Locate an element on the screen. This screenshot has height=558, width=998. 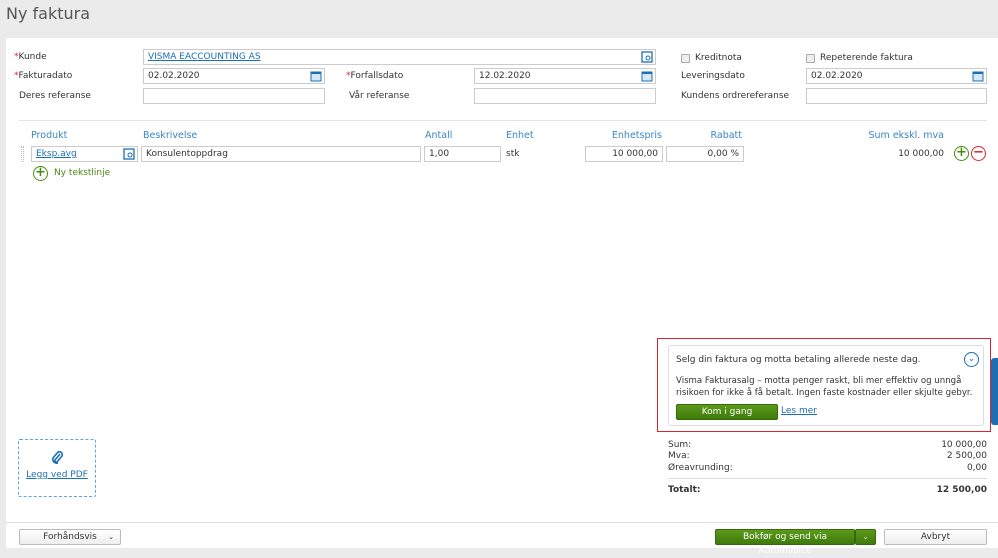
kunde-input: VISMA EACCOUNTING AS is located at coordinates (399, 57).